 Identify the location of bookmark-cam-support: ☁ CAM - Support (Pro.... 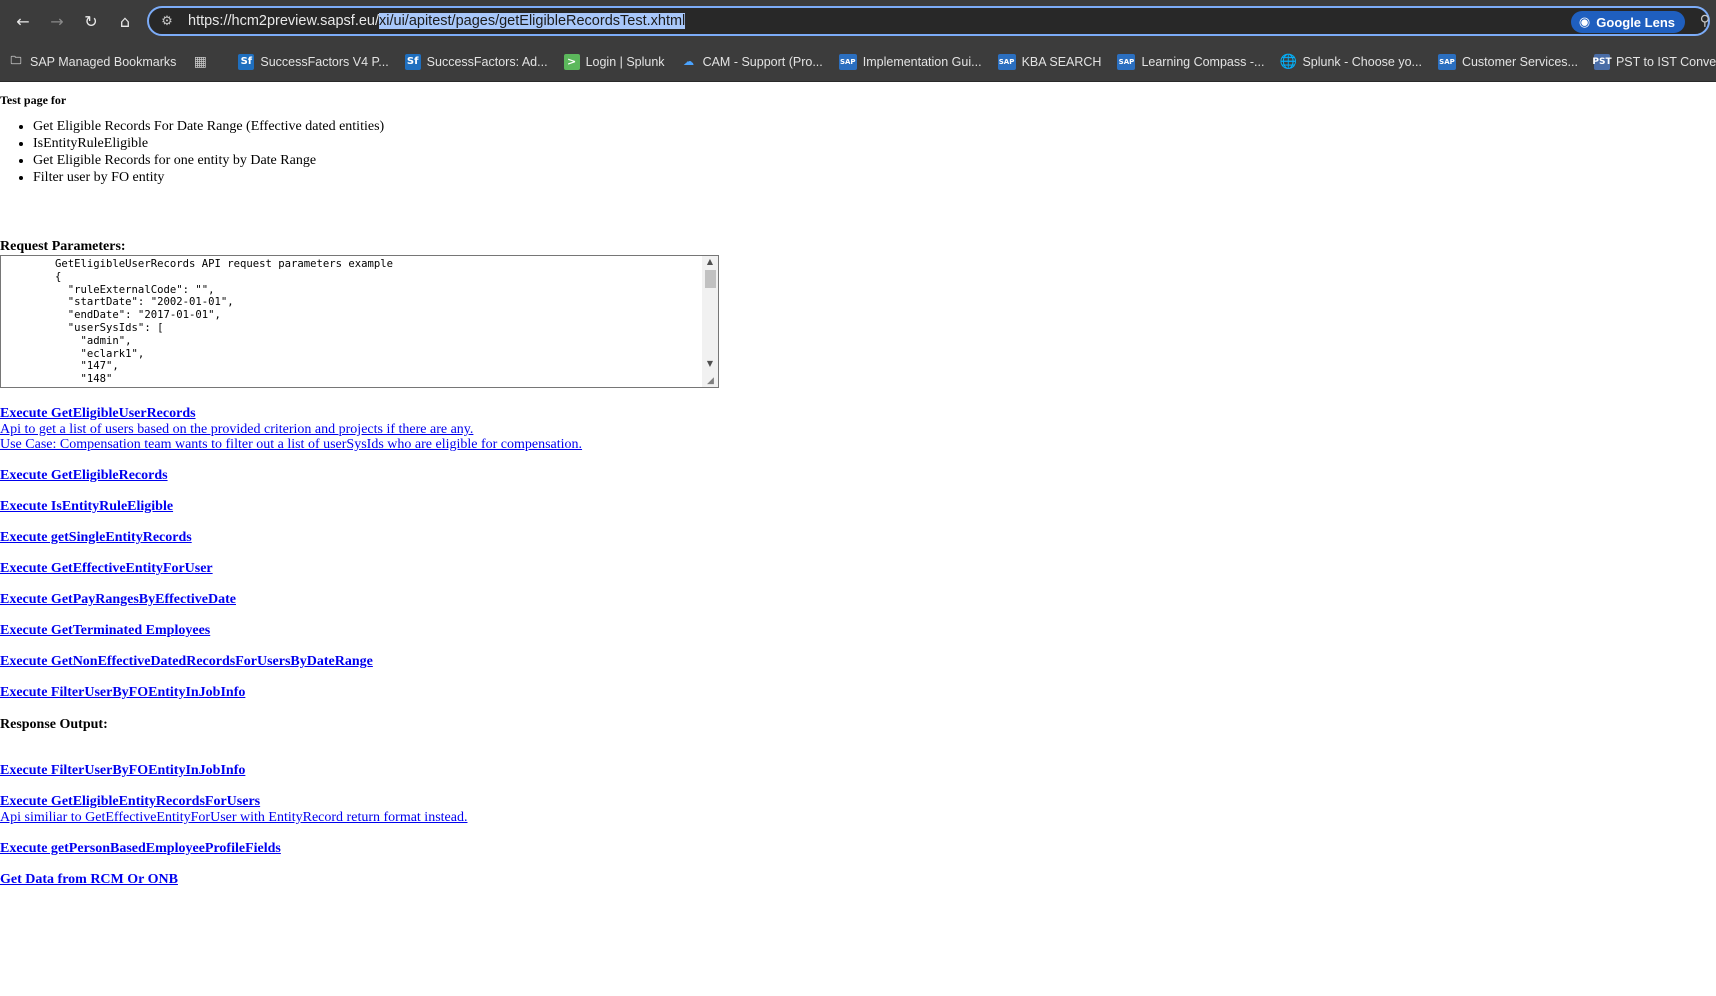
(752, 62).